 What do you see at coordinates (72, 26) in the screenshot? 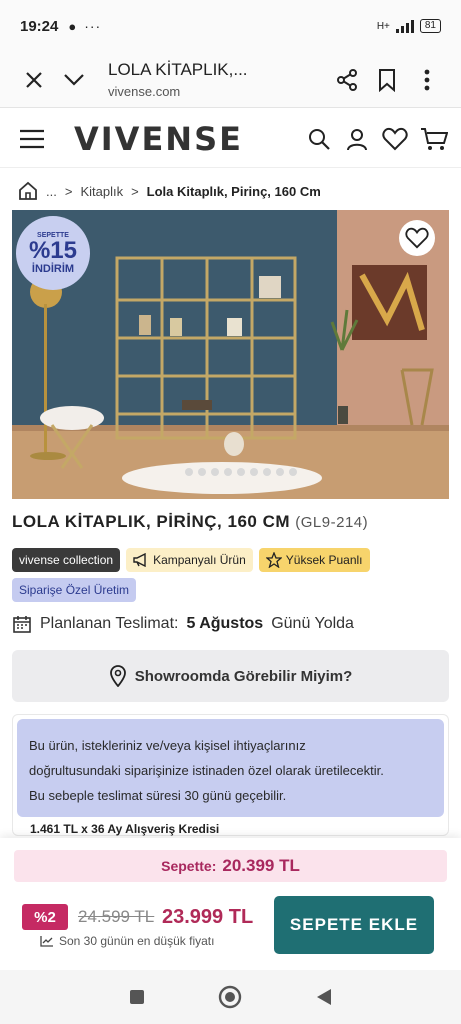
I see `chat-notification-icon: ●` at bounding box center [72, 26].